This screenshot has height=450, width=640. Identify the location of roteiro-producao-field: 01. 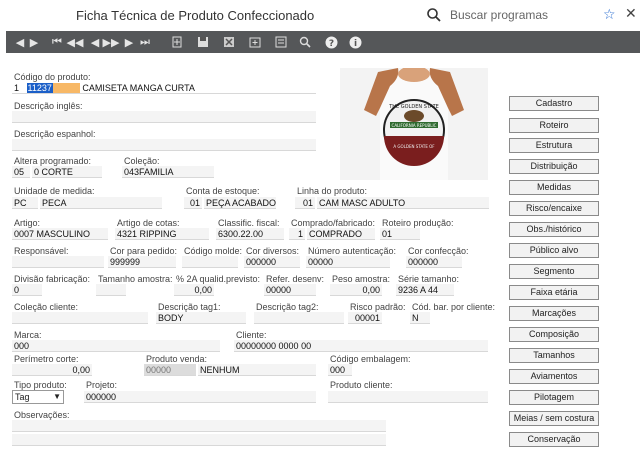
(400, 234).